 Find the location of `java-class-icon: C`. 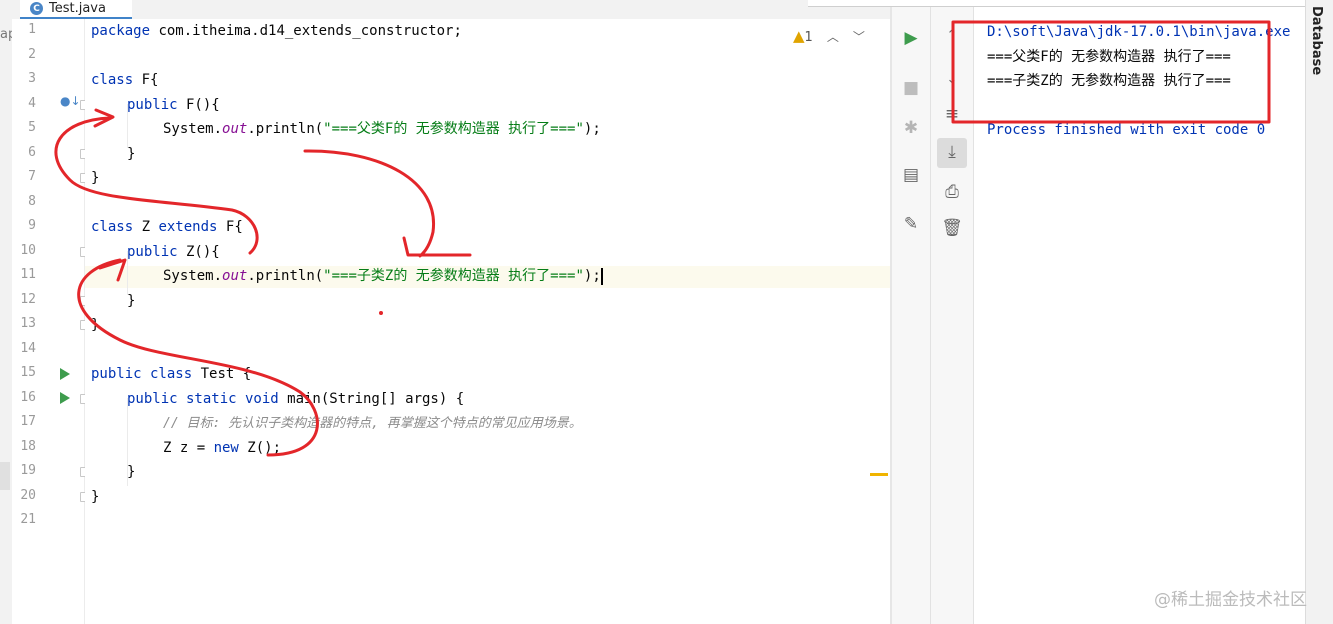

java-class-icon: C is located at coordinates (36, 8).